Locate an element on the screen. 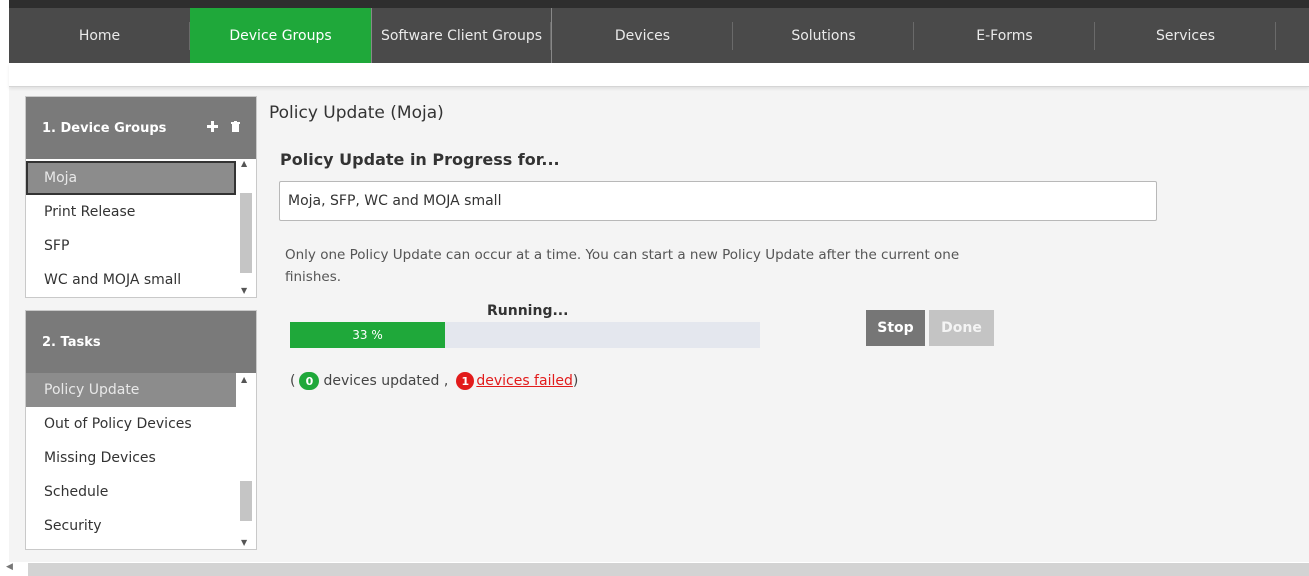  nav-solutions: Solutions is located at coordinates (823, 35).